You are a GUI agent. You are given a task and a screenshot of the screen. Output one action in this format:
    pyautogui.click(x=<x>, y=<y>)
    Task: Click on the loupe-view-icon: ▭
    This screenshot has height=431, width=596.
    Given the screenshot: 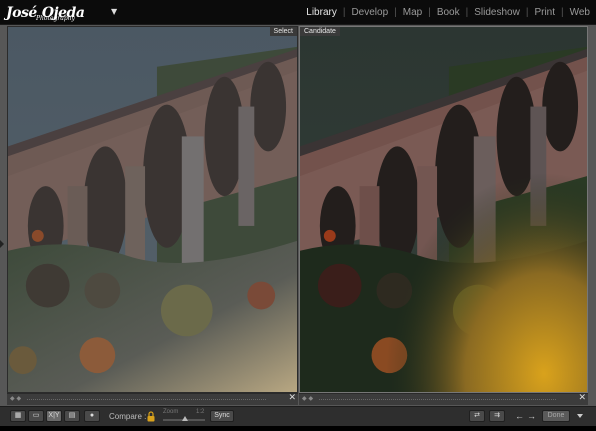 What is the action you would take?
    pyautogui.click(x=36, y=416)
    